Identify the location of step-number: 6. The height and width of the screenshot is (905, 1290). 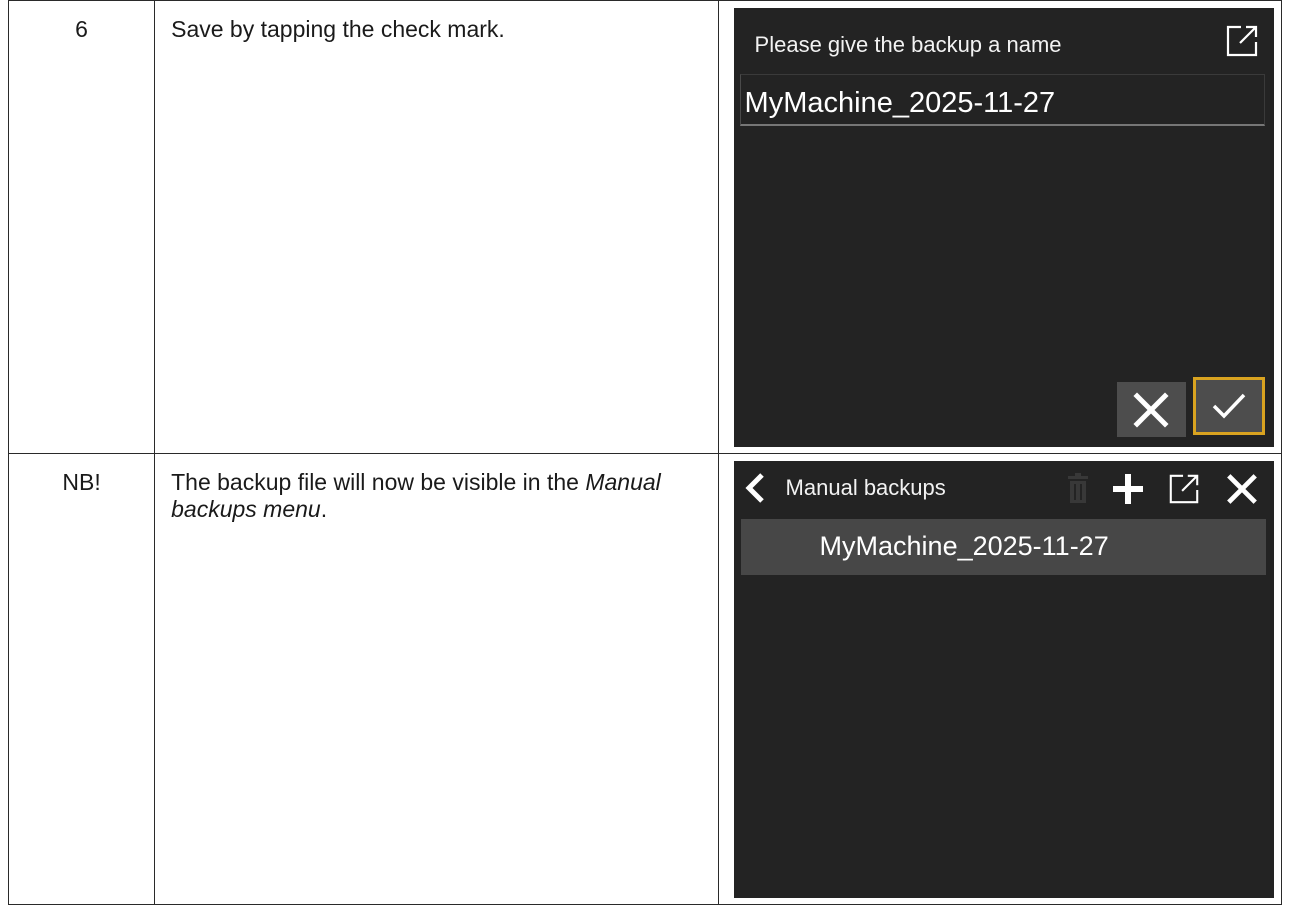
(81, 29).